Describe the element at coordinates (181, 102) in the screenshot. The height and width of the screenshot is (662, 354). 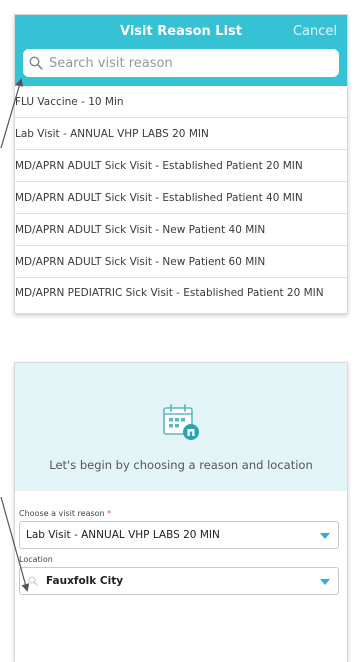
I see `list-item: FLU Vaccine - 10 Min` at that location.